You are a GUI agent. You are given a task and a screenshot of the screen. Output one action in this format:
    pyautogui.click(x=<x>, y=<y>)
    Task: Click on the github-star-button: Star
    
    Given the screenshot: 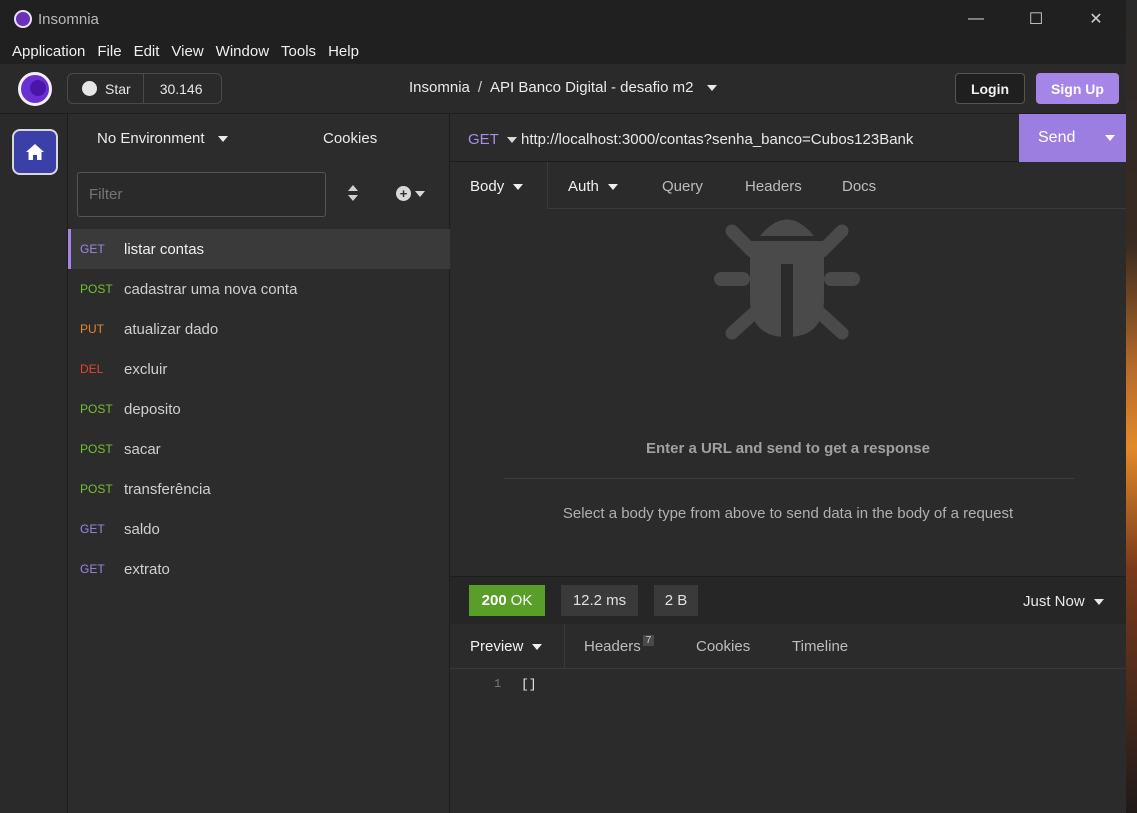 What is the action you would take?
    pyautogui.click(x=106, y=88)
    